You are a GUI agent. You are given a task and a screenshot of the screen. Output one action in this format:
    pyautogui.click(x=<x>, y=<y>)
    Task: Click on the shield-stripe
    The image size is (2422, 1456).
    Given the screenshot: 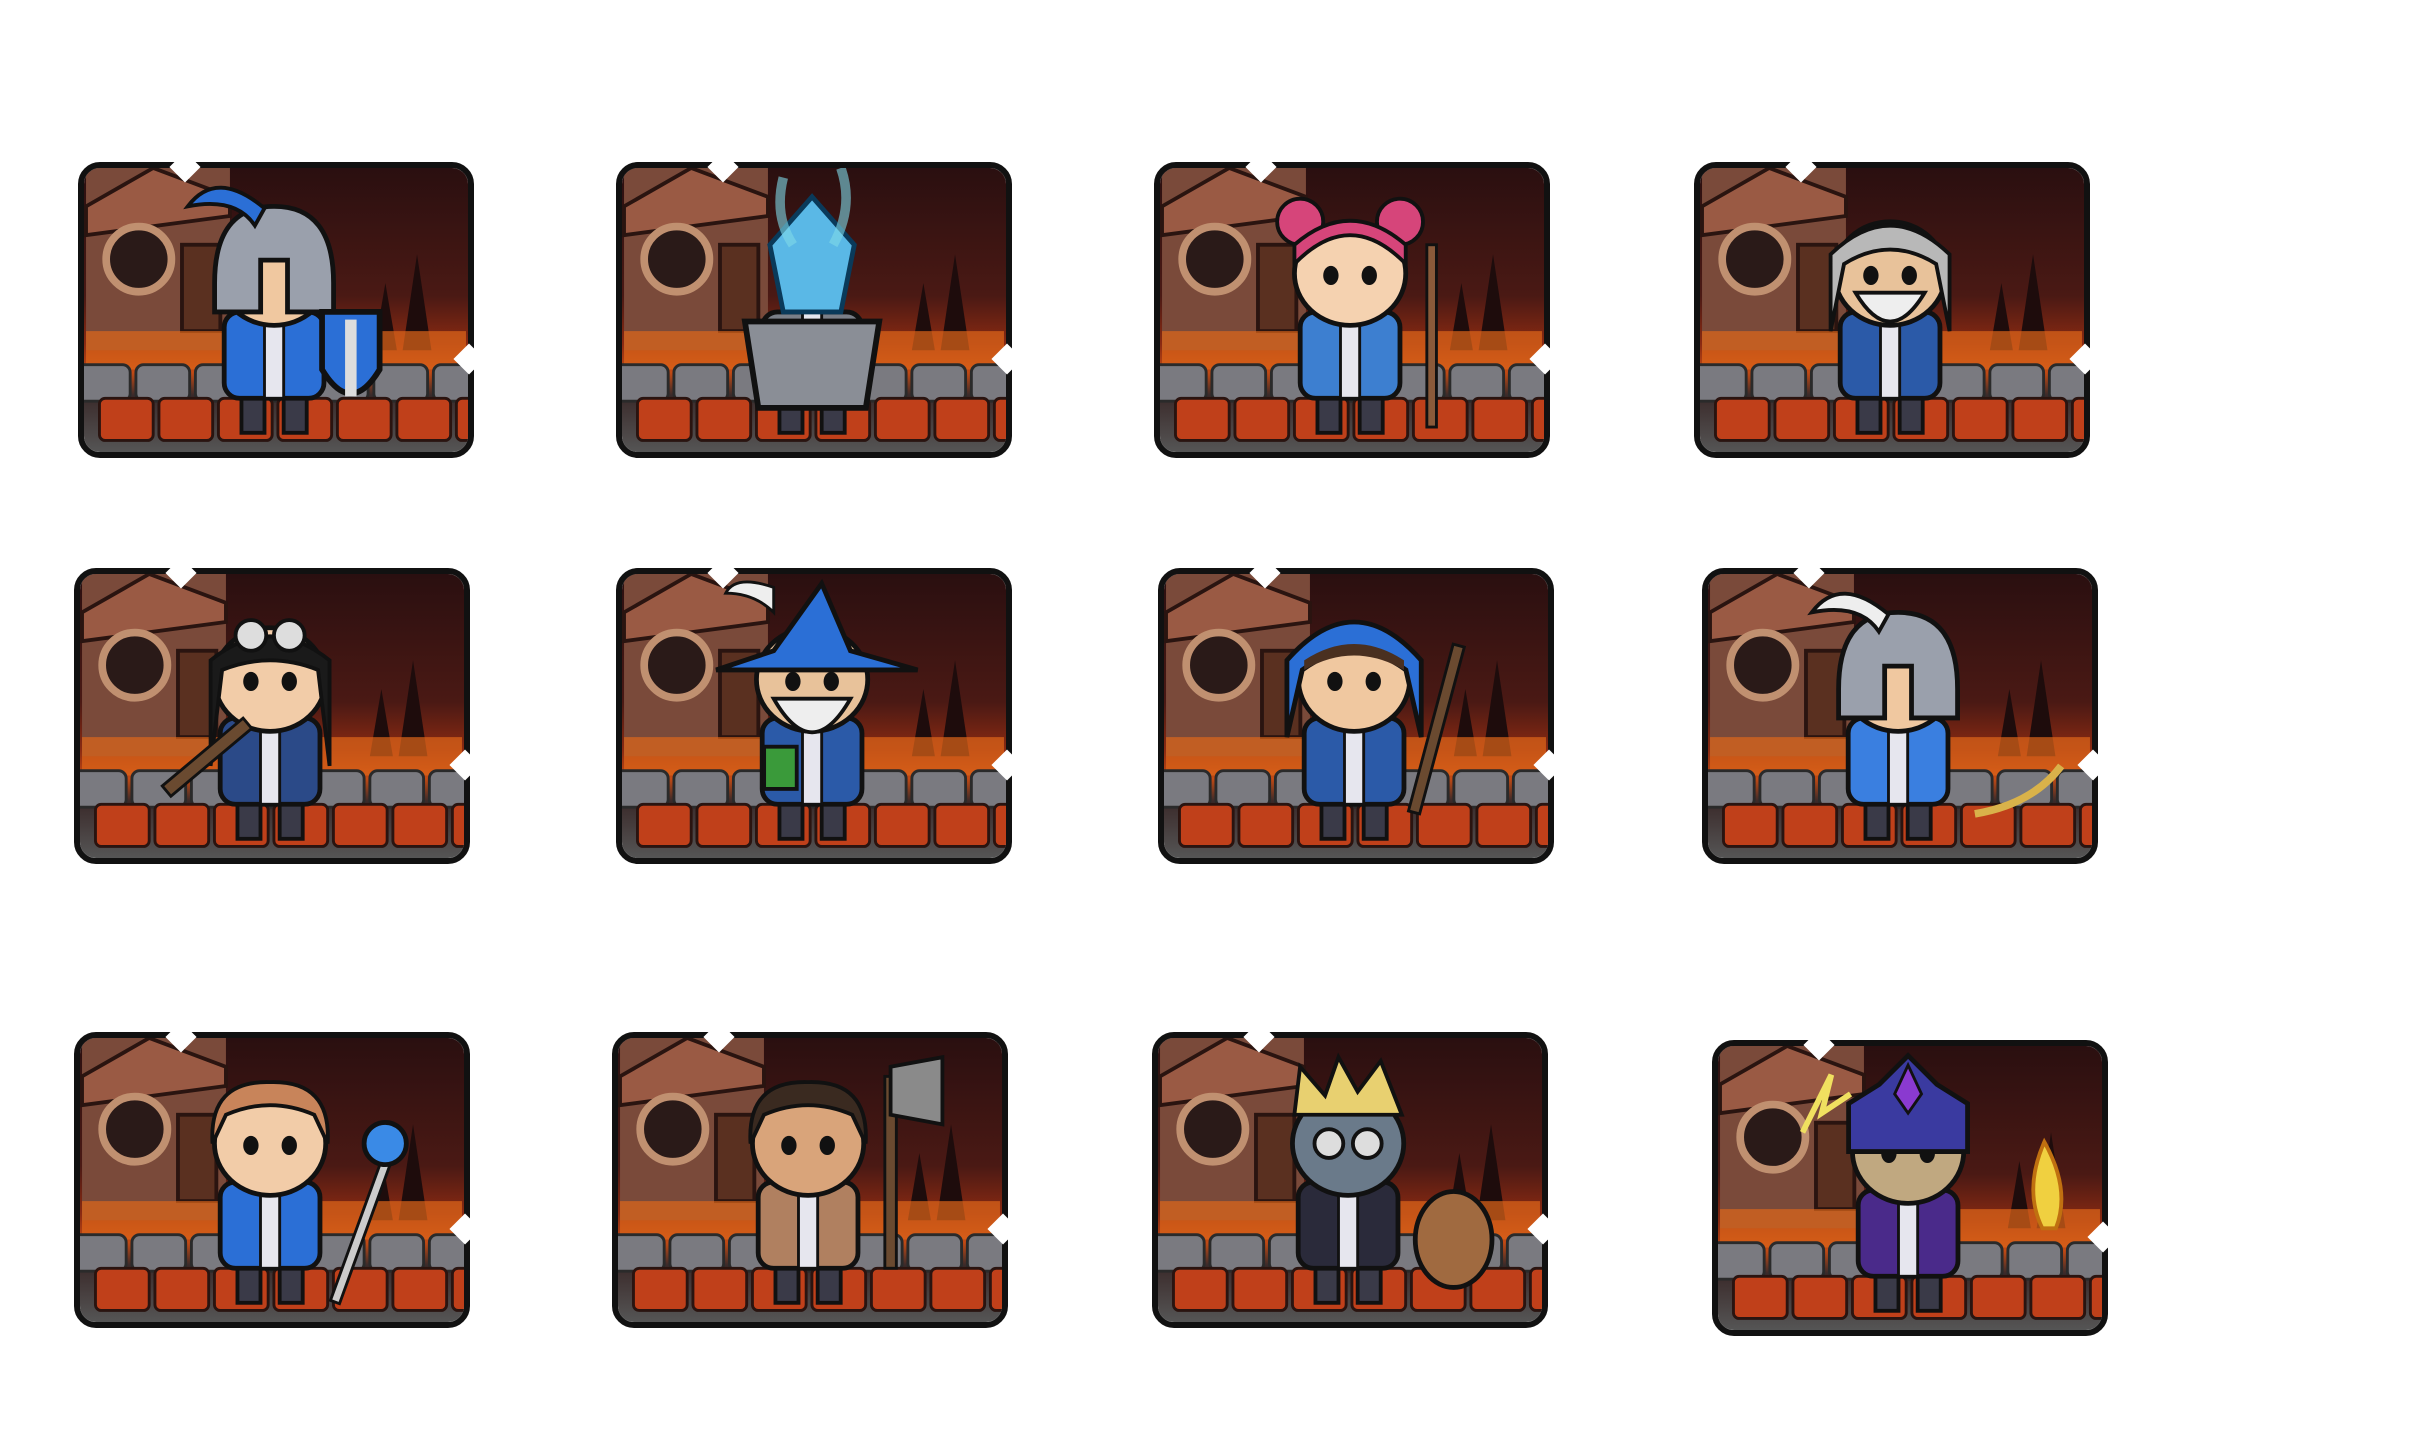 What is the action you would take?
    pyautogui.click(x=351, y=358)
    